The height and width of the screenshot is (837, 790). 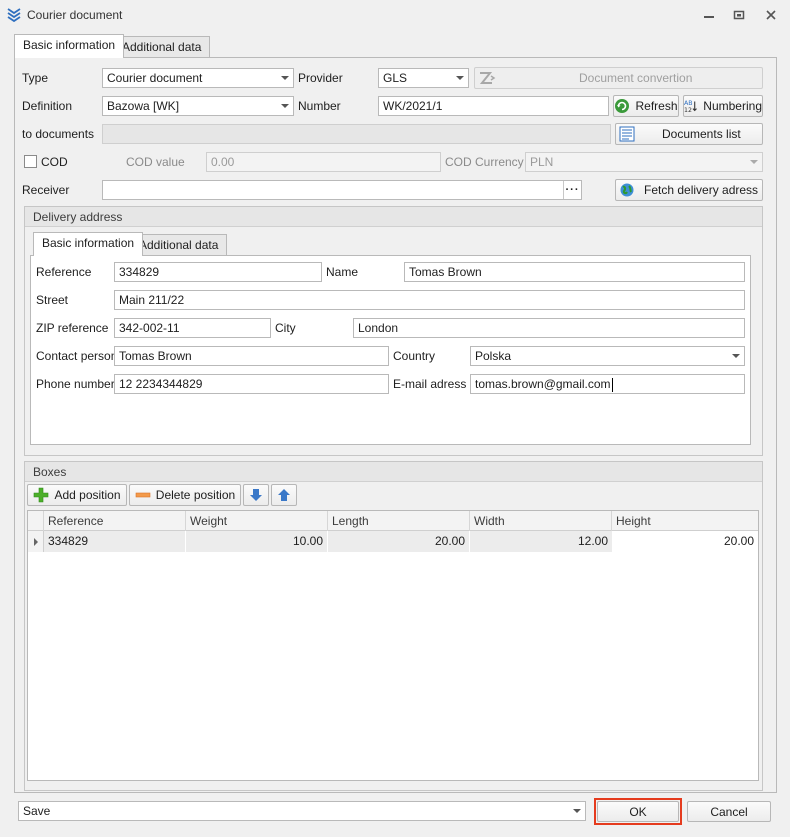 What do you see at coordinates (162, 47) in the screenshot?
I see `tab-additional-data: Additional data` at bounding box center [162, 47].